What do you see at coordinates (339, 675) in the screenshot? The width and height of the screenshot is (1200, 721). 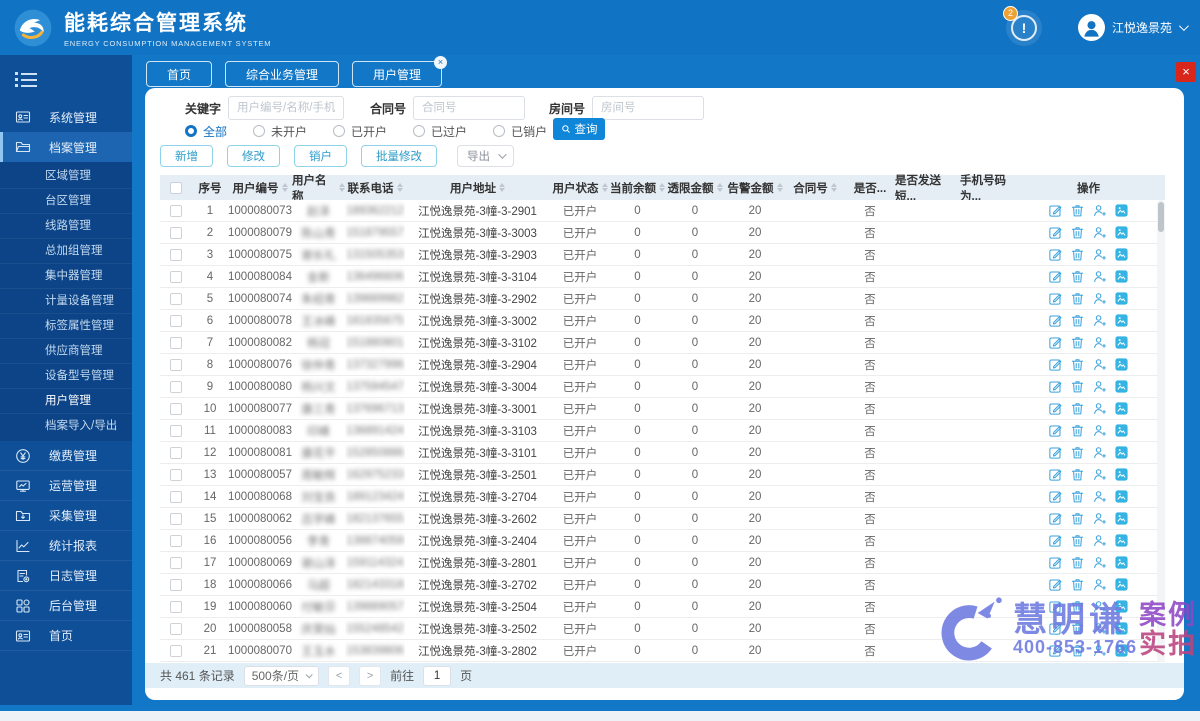 I see `prev-page-button: <` at bounding box center [339, 675].